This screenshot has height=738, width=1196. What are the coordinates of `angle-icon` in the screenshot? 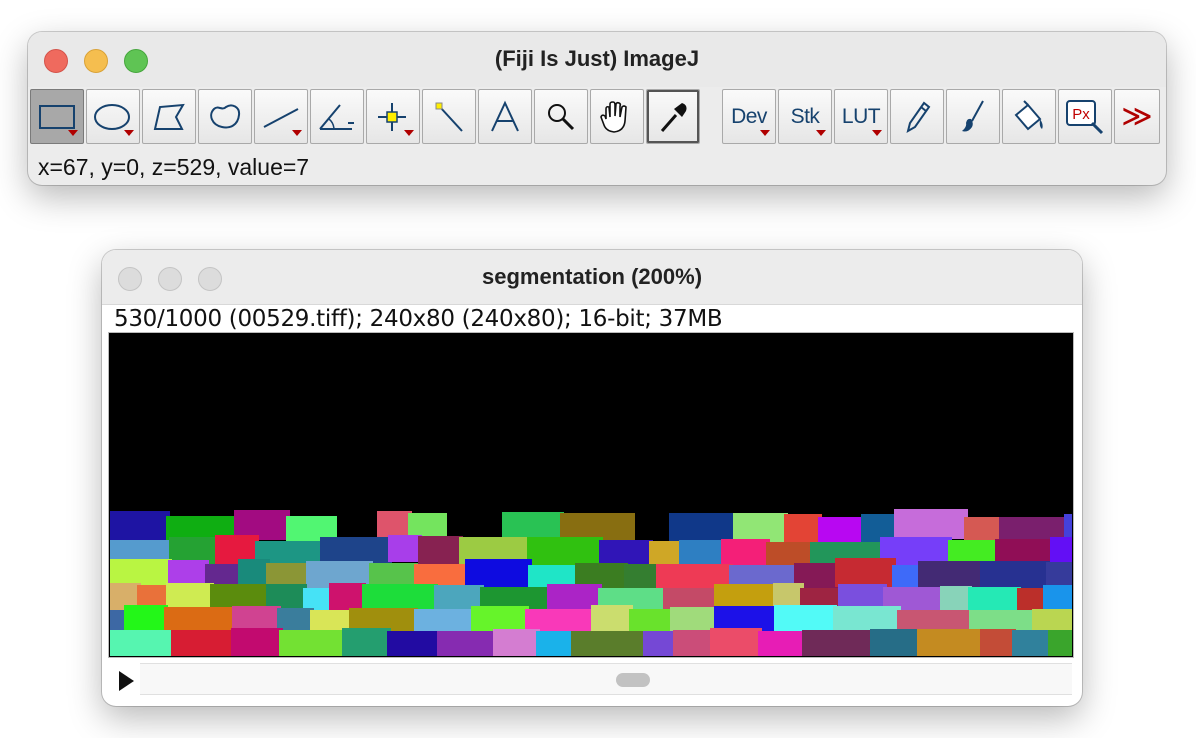 It's located at (336, 116).